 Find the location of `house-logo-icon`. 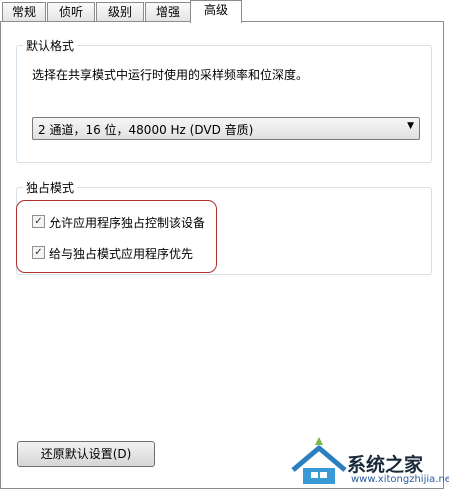

house-logo-icon is located at coordinates (319, 460).